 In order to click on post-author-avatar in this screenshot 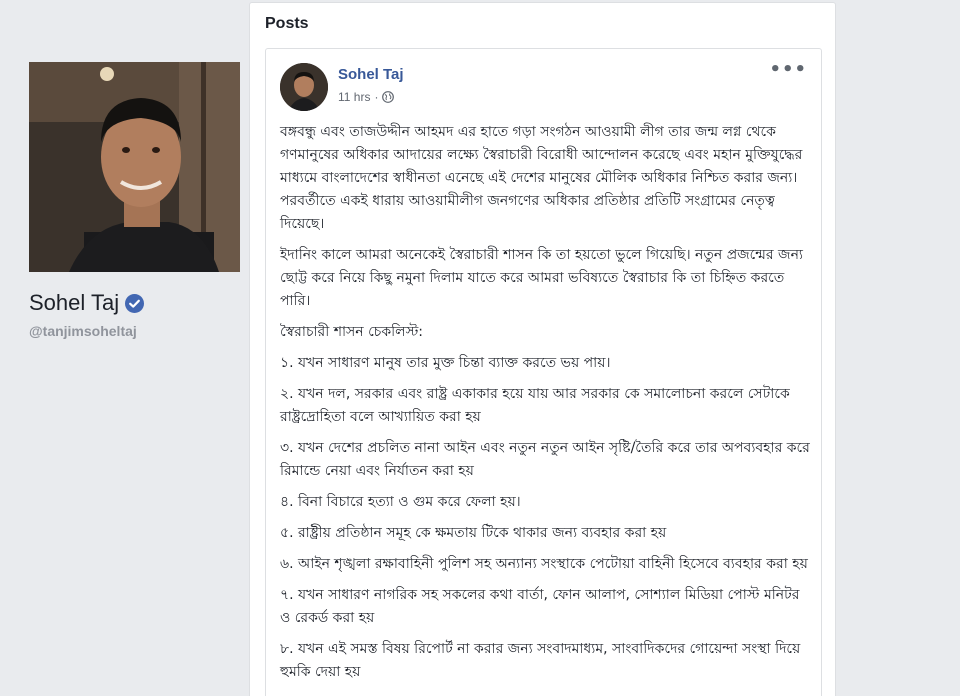, I will do `click(304, 87)`.